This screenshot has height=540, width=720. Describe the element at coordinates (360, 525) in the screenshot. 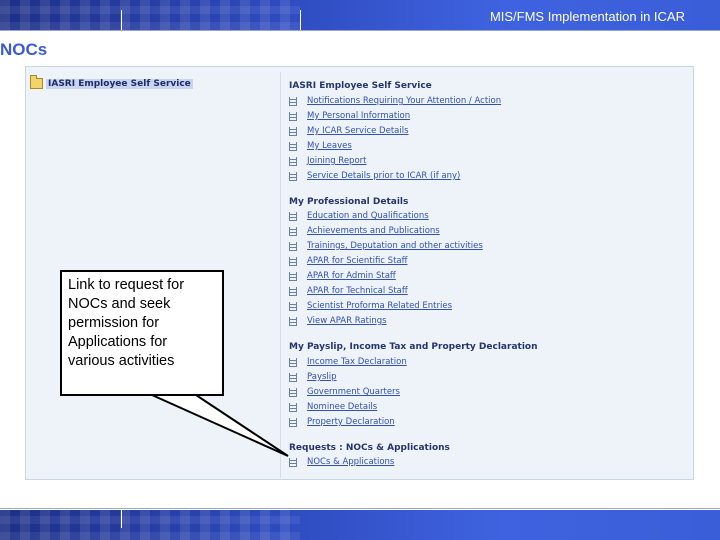

I see `bottom-banner` at that location.